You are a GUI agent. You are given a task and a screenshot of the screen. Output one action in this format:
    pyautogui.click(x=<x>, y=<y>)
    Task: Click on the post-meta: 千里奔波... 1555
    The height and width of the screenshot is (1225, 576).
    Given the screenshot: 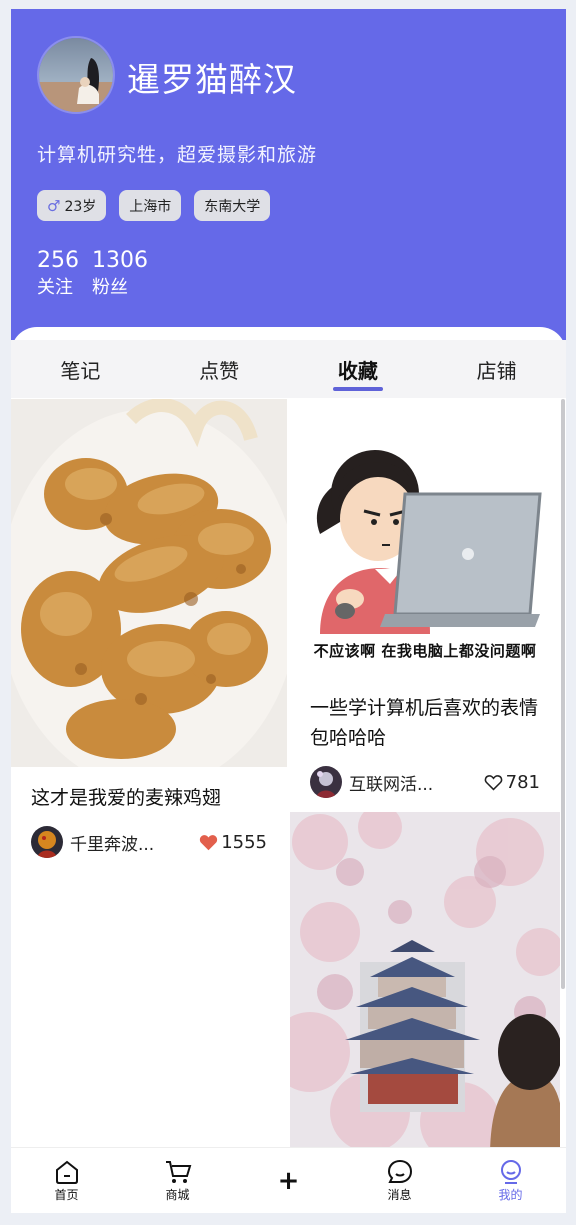 What is the action you would take?
    pyautogui.click(x=149, y=842)
    